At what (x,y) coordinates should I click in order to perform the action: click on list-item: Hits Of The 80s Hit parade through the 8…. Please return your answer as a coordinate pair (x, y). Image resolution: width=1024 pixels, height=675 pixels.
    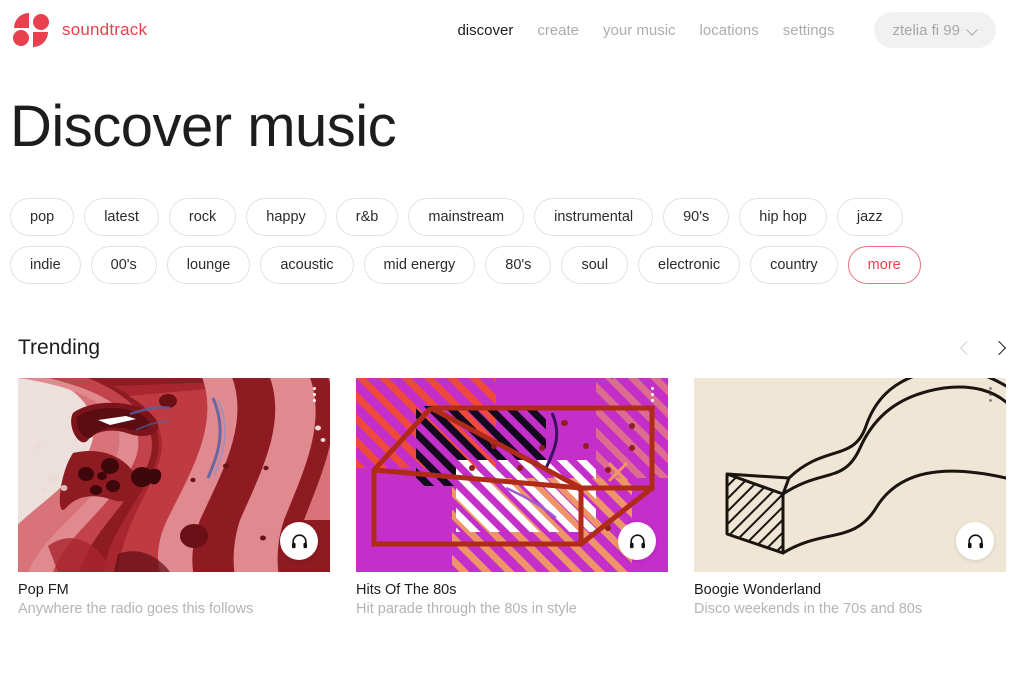
    Looking at the image, I should click on (512, 497).